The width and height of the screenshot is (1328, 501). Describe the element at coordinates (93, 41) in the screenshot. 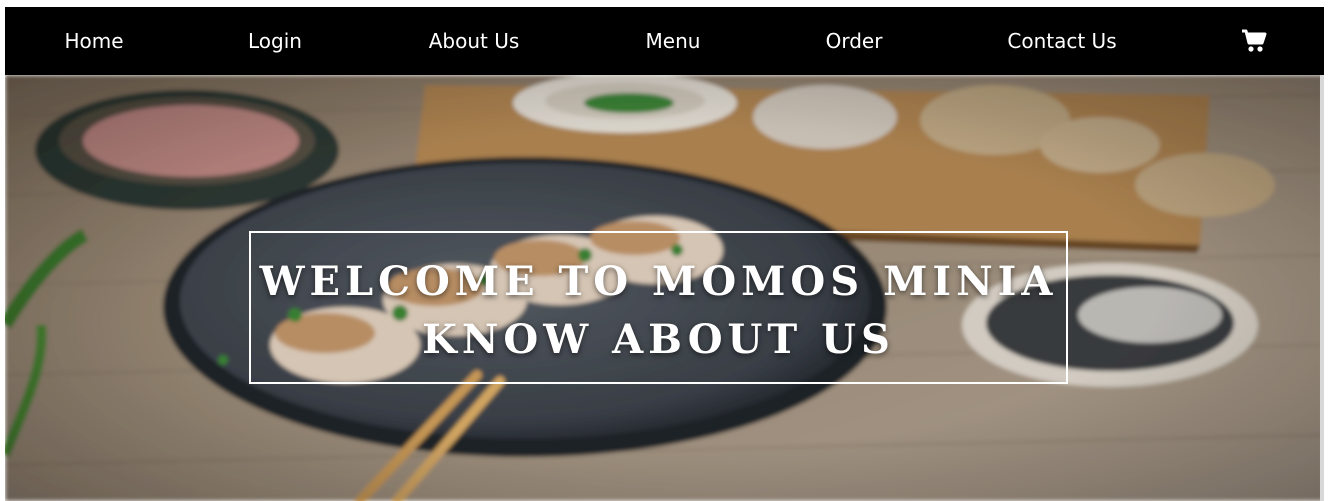

I see `nav-home-link: Home` at that location.